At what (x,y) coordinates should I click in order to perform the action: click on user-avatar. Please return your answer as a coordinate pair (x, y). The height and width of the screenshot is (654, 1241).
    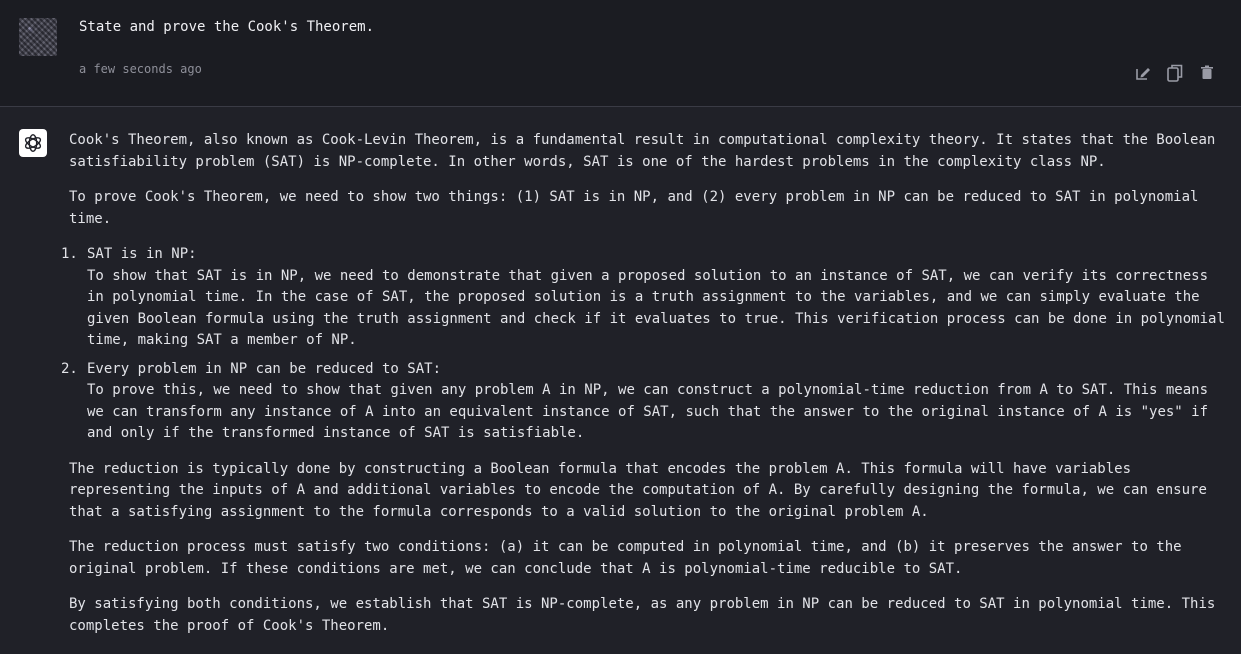
    Looking at the image, I should click on (38, 37).